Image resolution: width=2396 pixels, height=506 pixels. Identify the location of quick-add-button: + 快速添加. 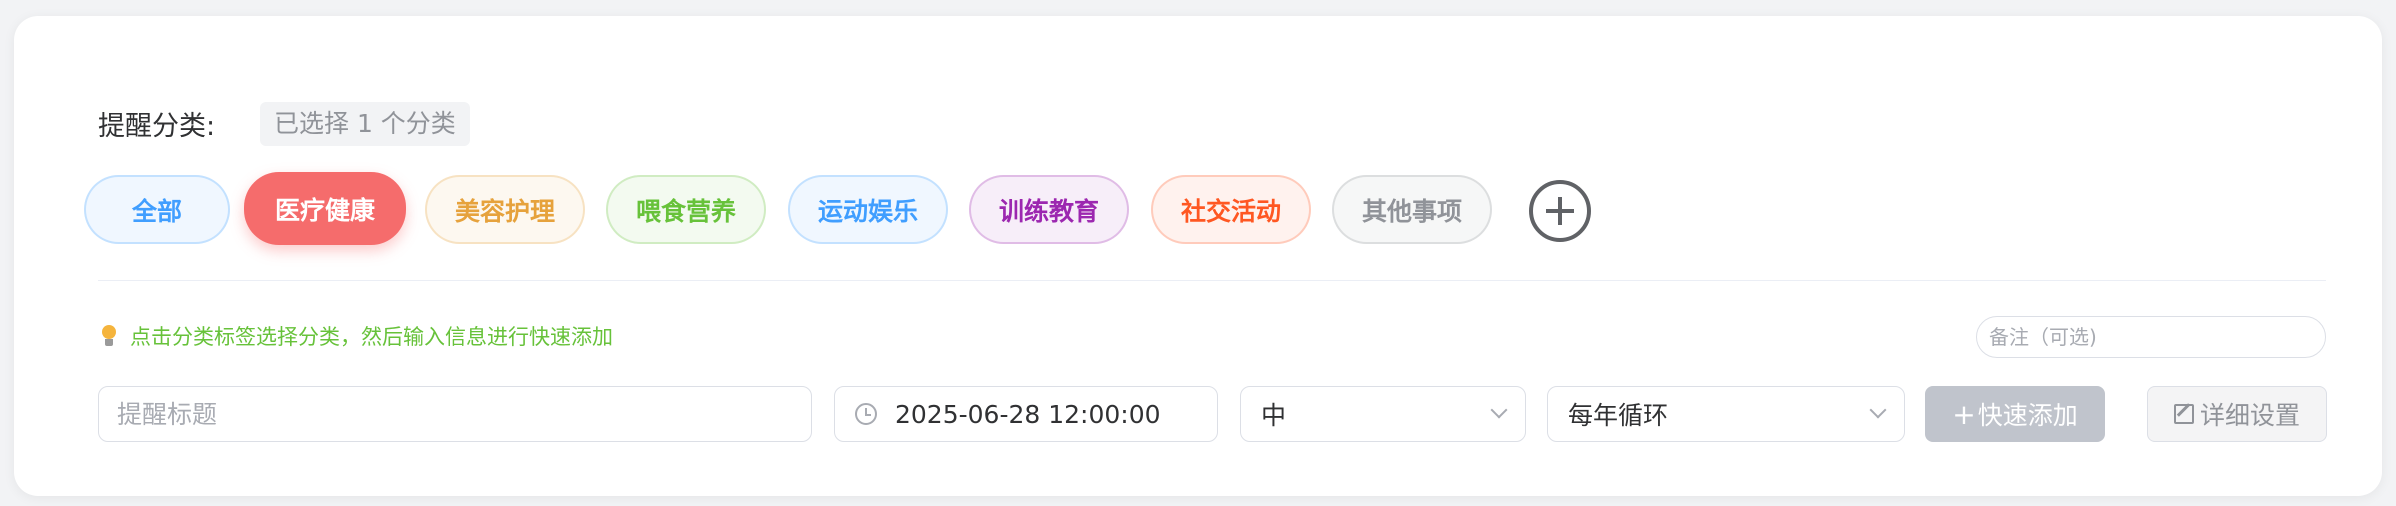
(2015, 414).